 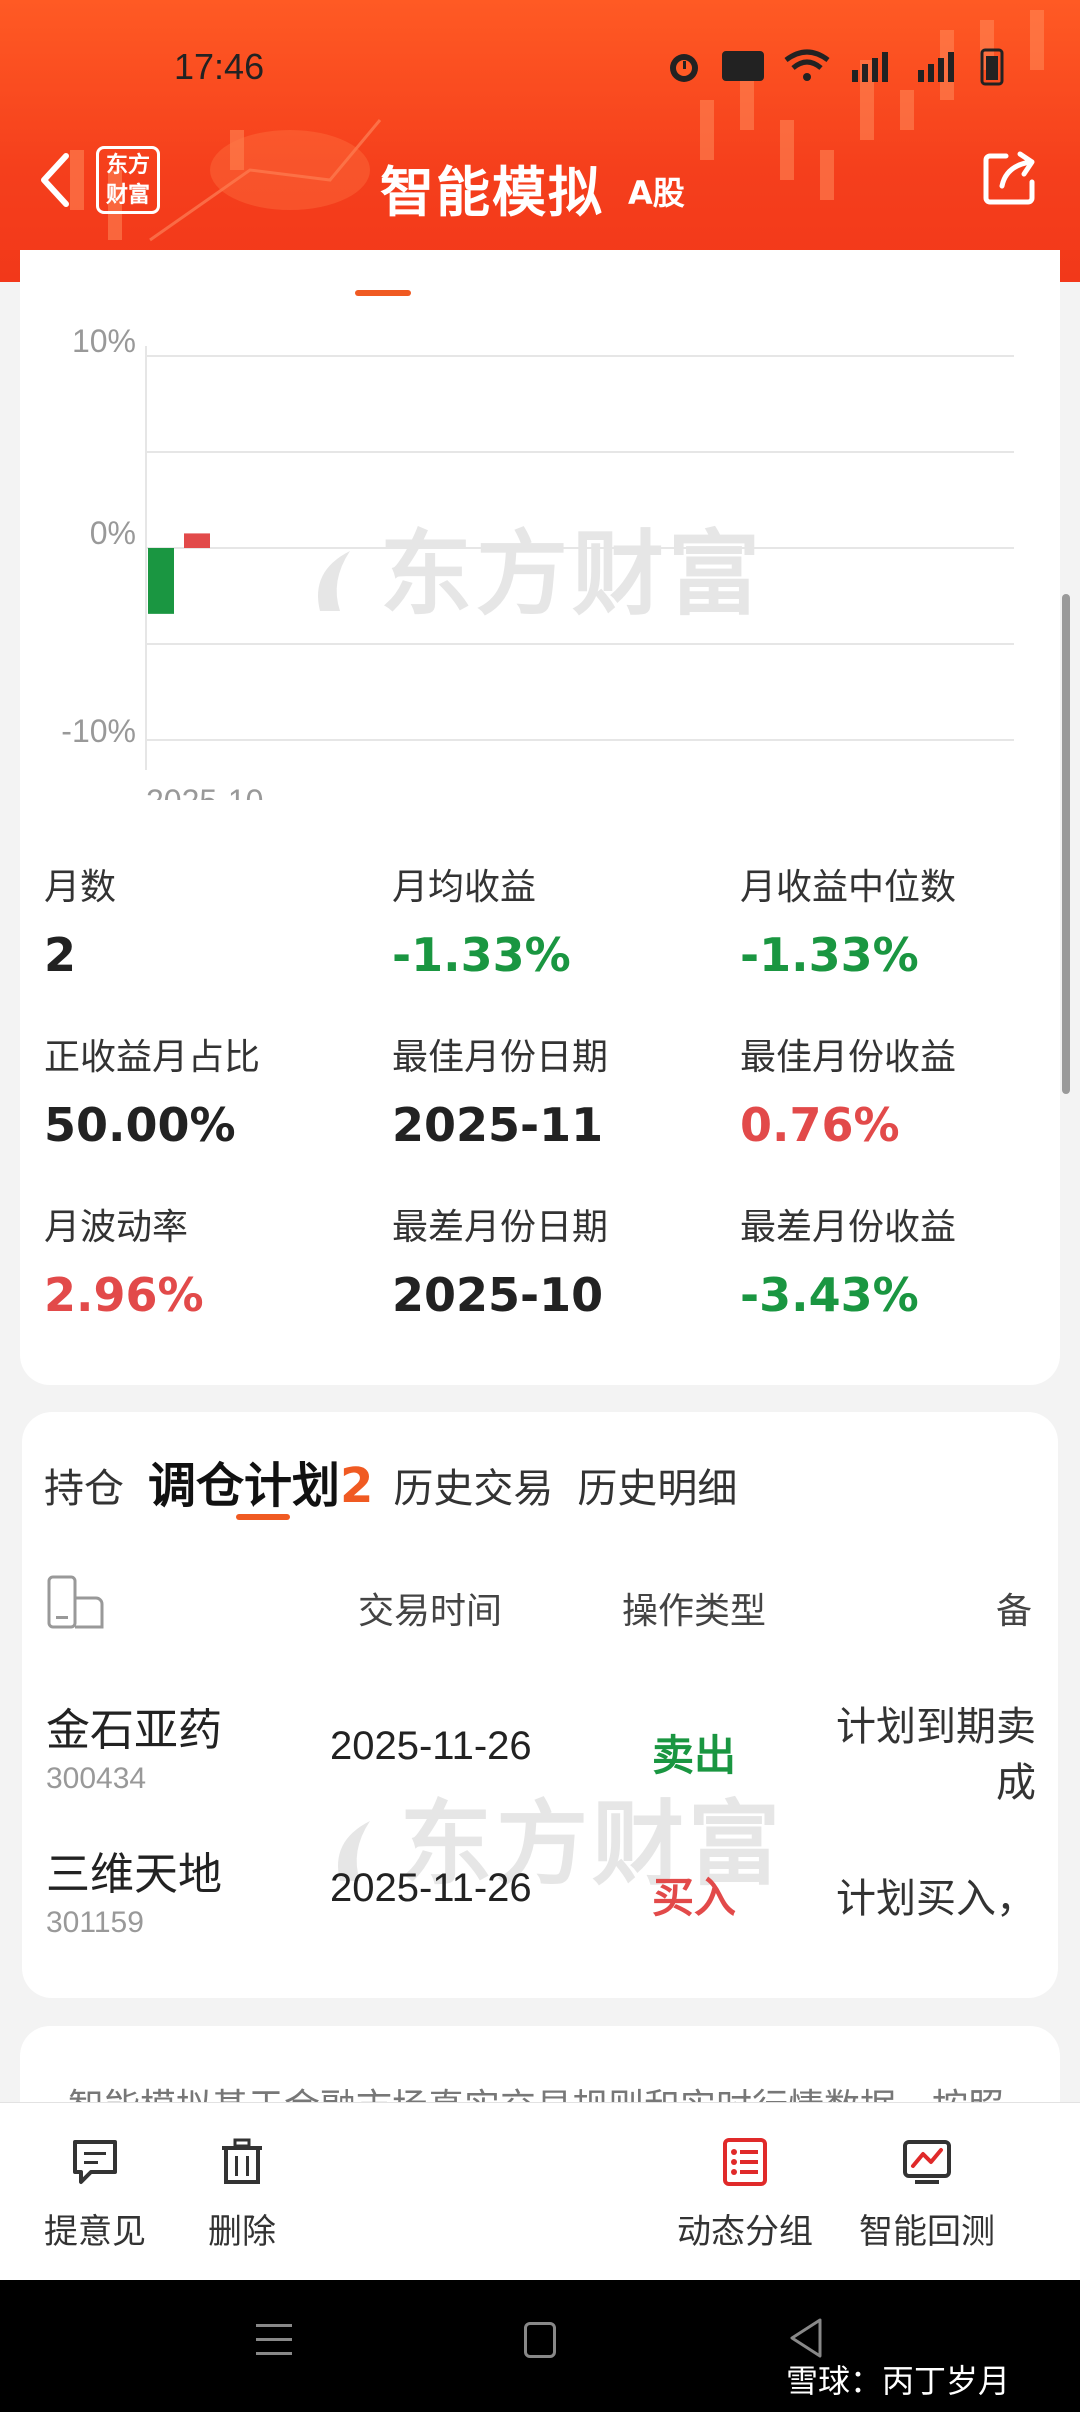 What do you see at coordinates (694, 1897) in the screenshot?
I see `trade-op: 买入` at bounding box center [694, 1897].